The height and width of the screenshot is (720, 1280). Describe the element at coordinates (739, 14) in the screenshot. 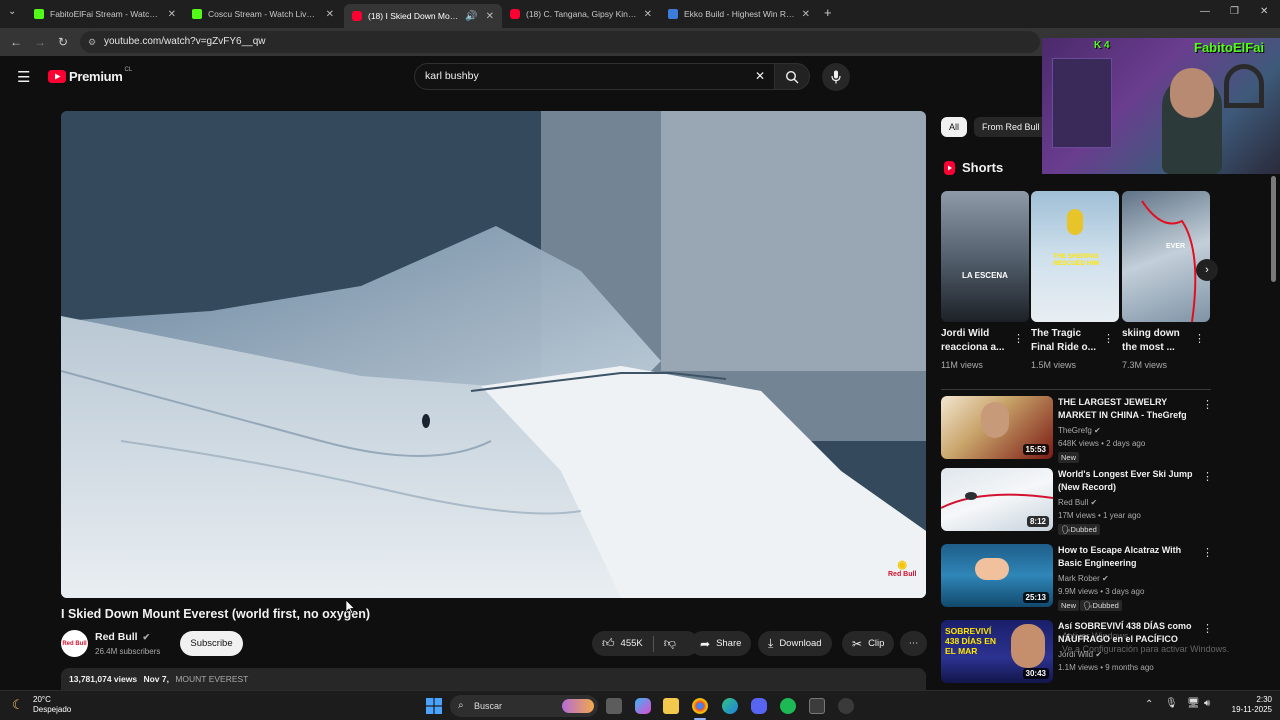

I see `browser-tab-ekko: Ekko Build - Highest Win Rate E ✕` at that location.